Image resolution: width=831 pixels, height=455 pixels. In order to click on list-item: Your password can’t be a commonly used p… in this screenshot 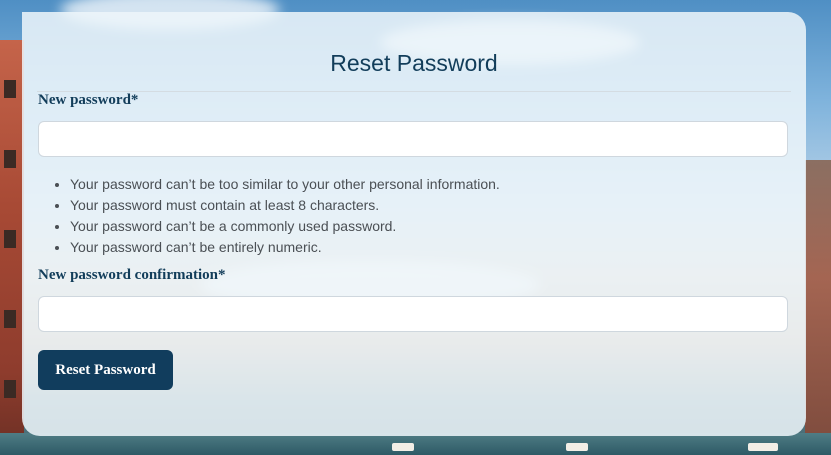, I will do `click(285, 226)`.